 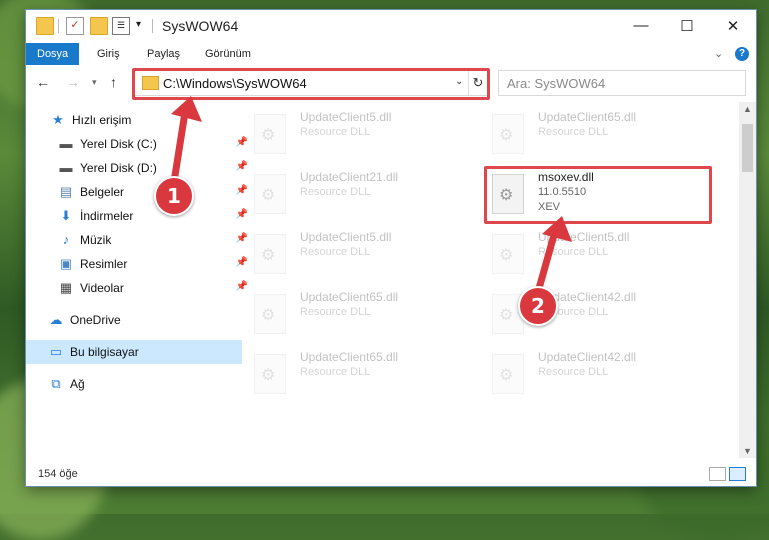 What do you see at coordinates (557, 229) in the screenshot?
I see `arrow-2-head` at bounding box center [557, 229].